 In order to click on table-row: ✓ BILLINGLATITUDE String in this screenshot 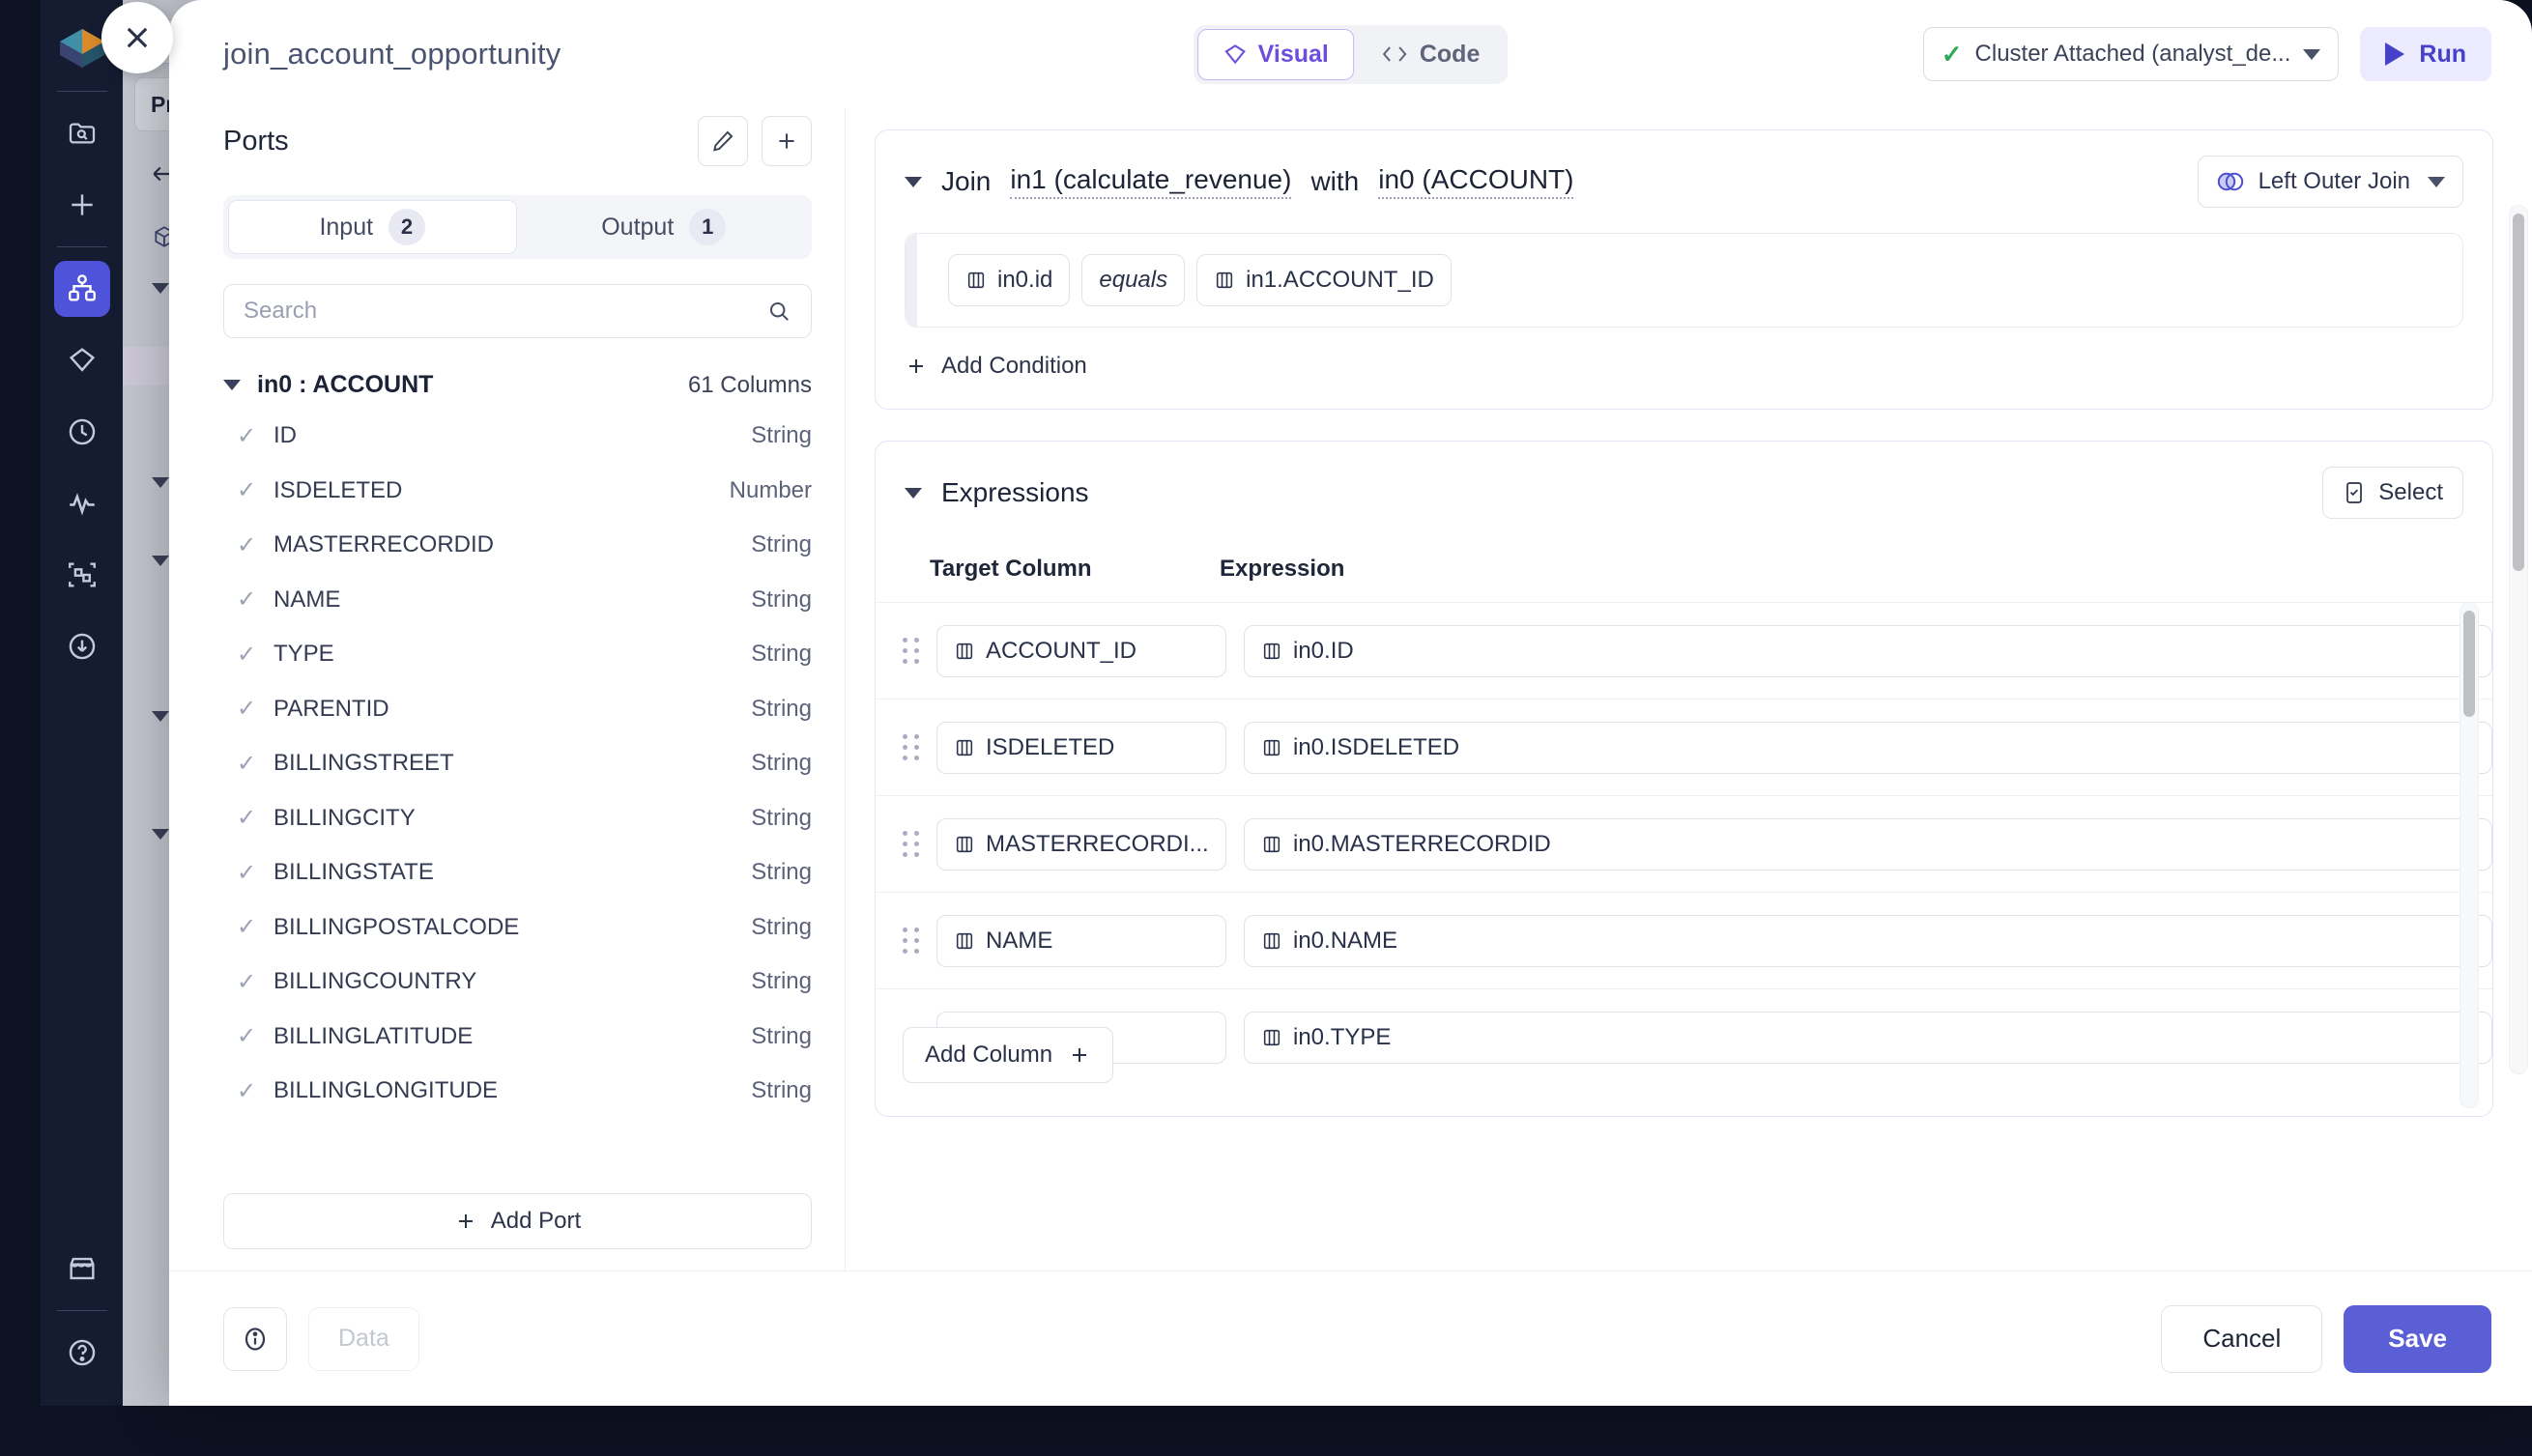, I will do `click(517, 1037)`.